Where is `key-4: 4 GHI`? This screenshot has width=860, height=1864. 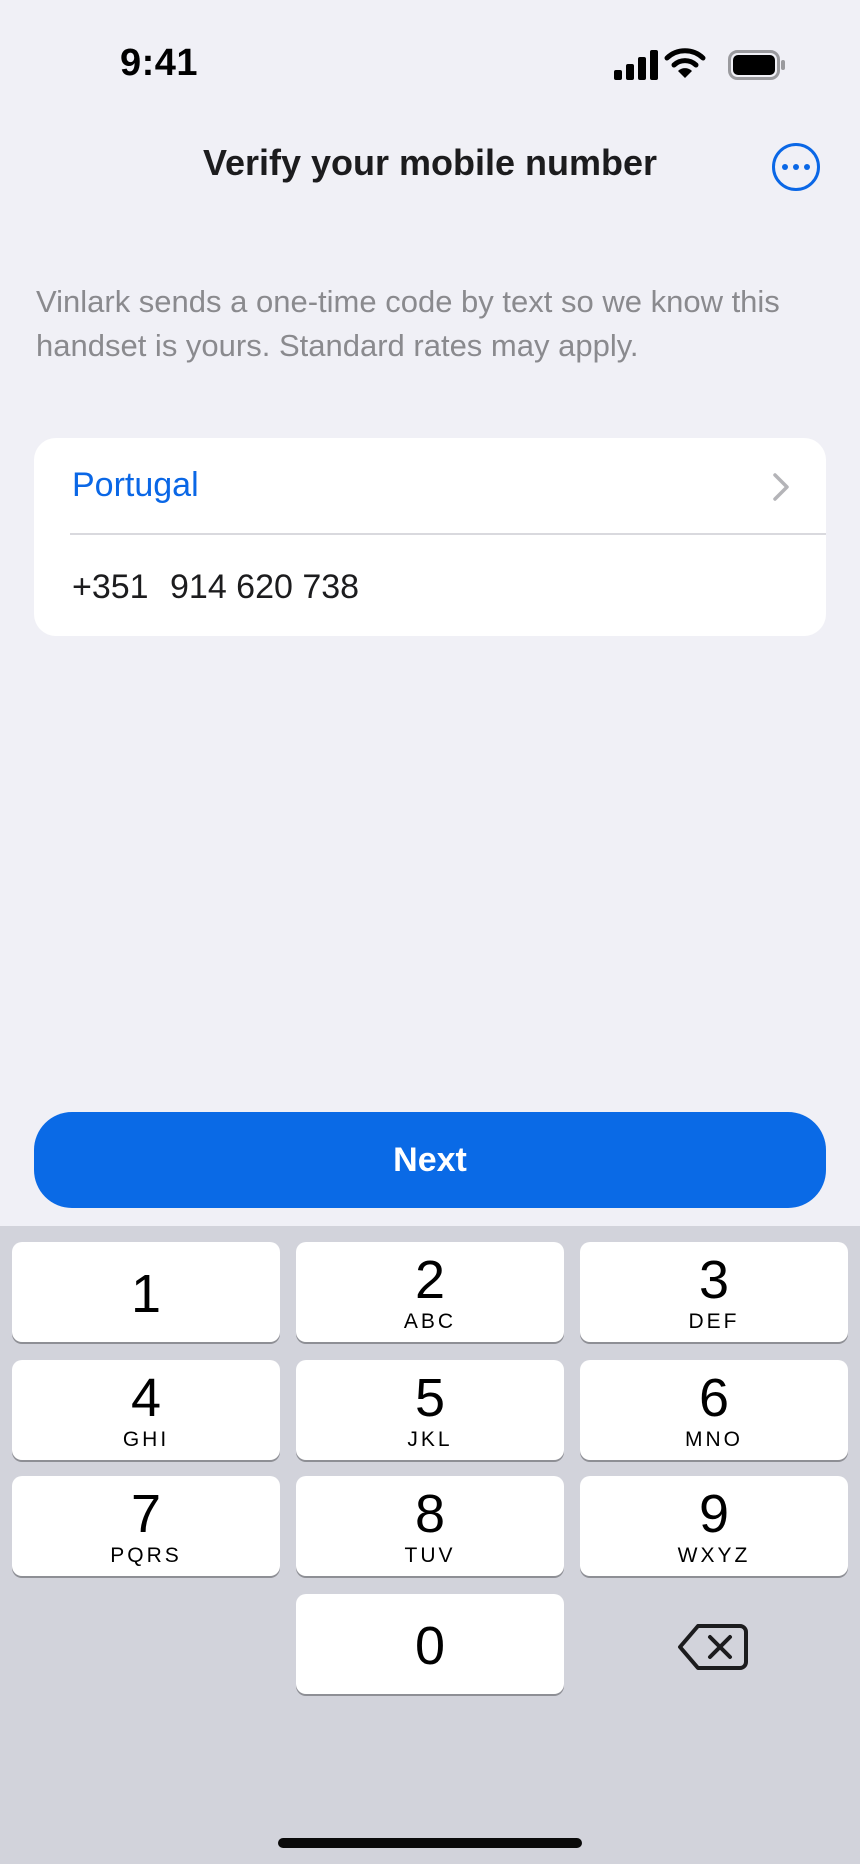
key-4: 4 GHI is located at coordinates (146, 1410).